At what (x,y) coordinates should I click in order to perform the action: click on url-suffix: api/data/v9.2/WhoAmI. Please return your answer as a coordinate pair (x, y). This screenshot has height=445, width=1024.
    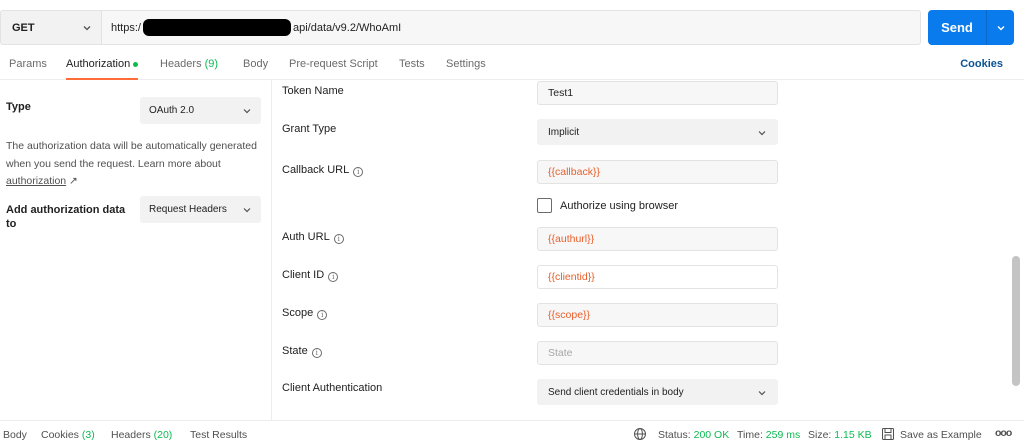
    Looking at the image, I should click on (347, 27).